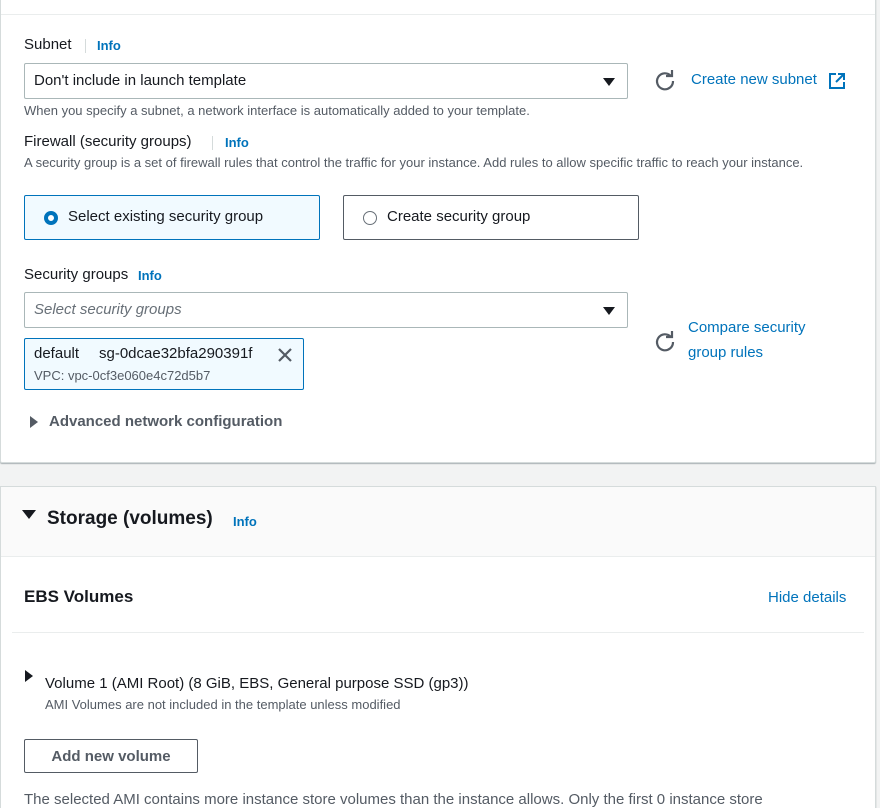 Image resolution: width=880 pixels, height=808 pixels. Describe the element at coordinates (166, 421) in the screenshot. I see `advanced-network-label: Advanced network configuration` at that location.